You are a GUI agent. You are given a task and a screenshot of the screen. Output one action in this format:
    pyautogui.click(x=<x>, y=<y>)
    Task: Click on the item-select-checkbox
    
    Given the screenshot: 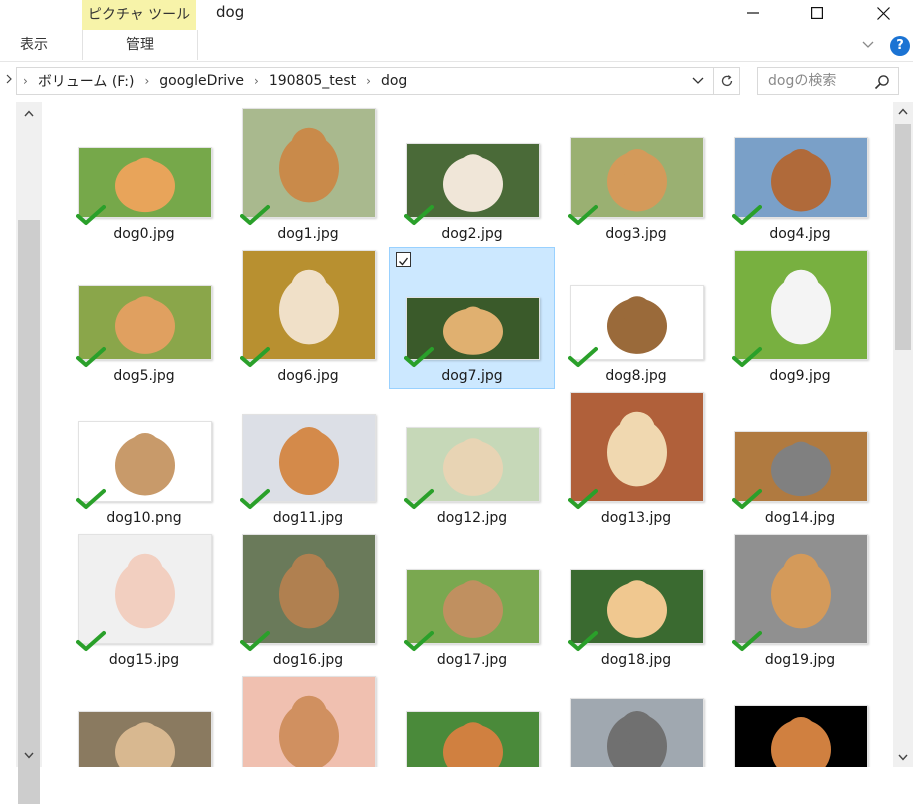 What is the action you would take?
    pyautogui.click(x=403, y=259)
    